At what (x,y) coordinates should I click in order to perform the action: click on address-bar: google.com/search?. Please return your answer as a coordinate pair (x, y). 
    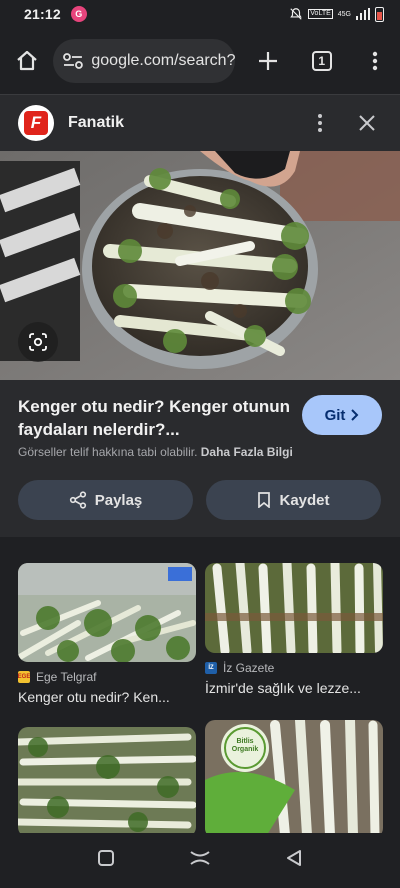
    Looking at the image, I should click on (144, 61).